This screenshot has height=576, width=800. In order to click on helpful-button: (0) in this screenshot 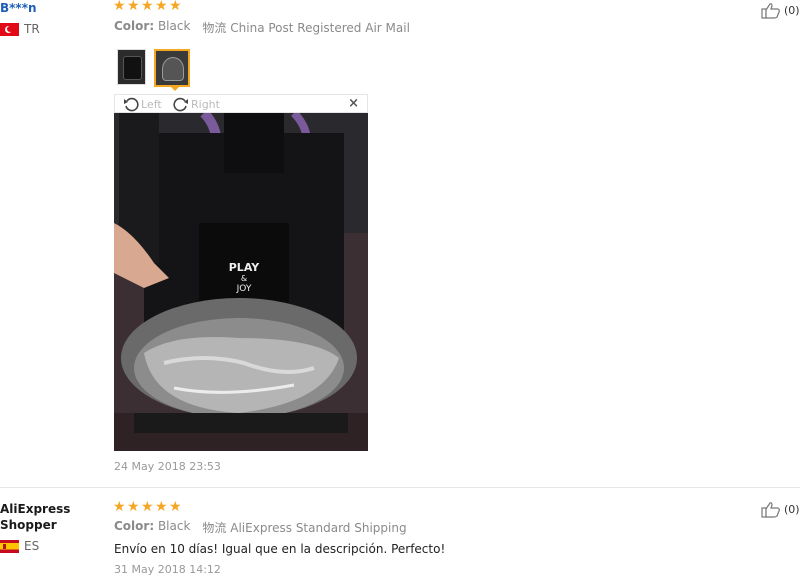, I will do `click(780, 509)`.